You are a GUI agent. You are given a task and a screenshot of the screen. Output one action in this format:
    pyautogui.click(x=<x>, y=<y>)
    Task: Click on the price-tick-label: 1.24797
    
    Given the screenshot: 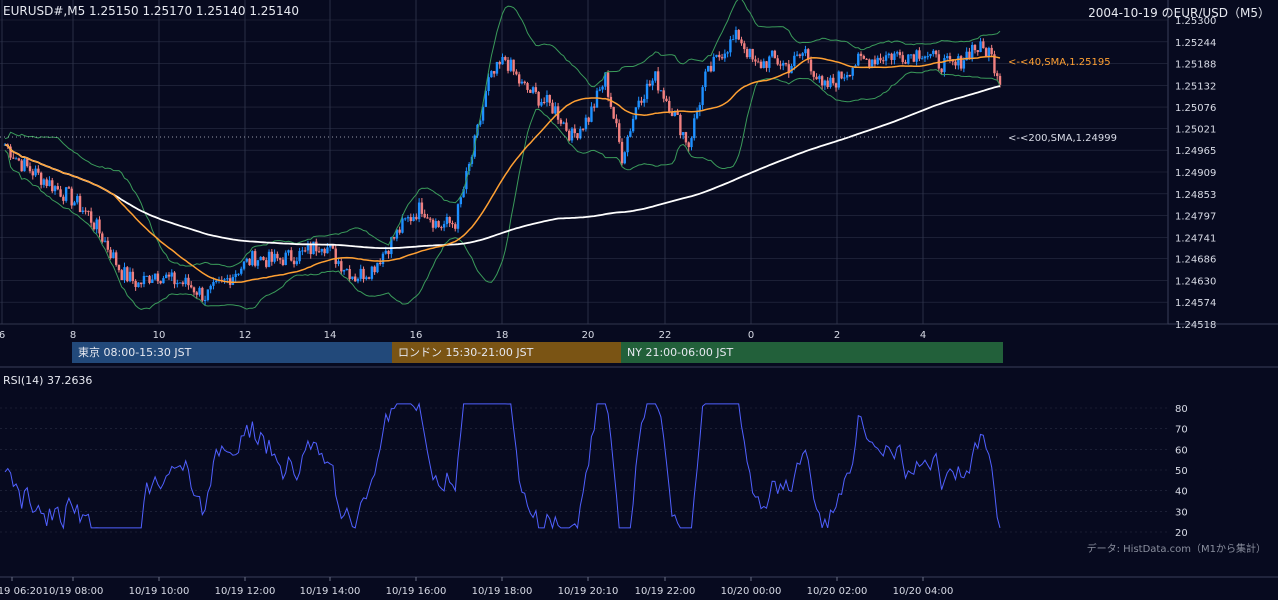 What is the action you would take?
    pyautogui.click(x=1195, y=217)
    